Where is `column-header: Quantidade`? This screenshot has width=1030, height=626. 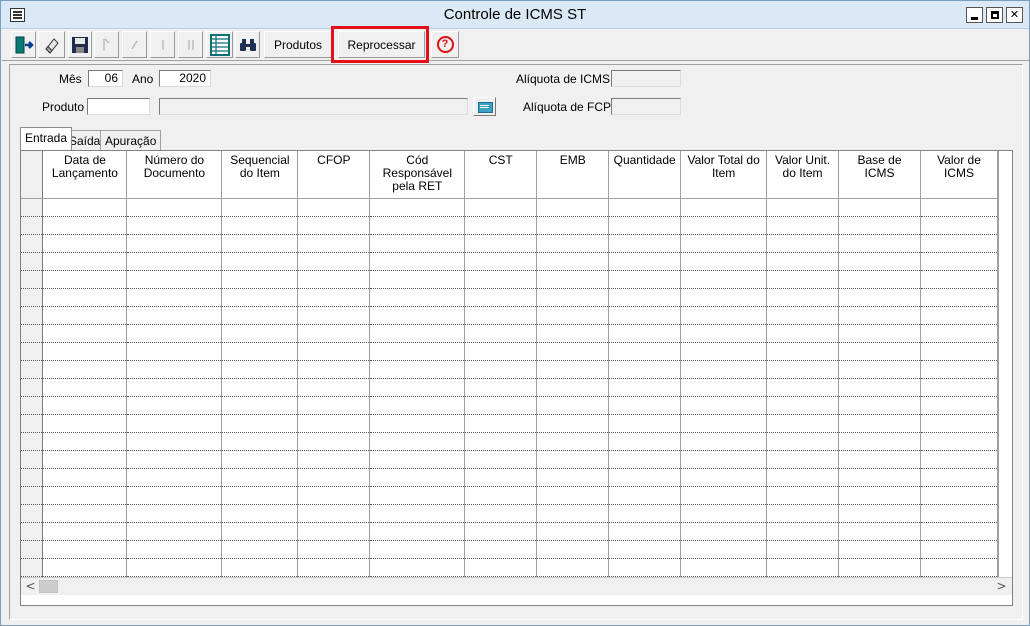
column-header: Quantidade is located at coordinates (645, 175).